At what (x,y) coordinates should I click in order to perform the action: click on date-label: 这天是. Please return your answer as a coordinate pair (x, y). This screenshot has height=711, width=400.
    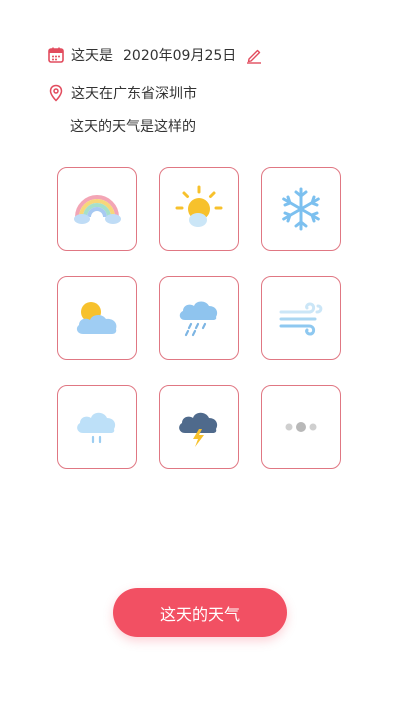
    Looking at the image, I should click on (92, 56).